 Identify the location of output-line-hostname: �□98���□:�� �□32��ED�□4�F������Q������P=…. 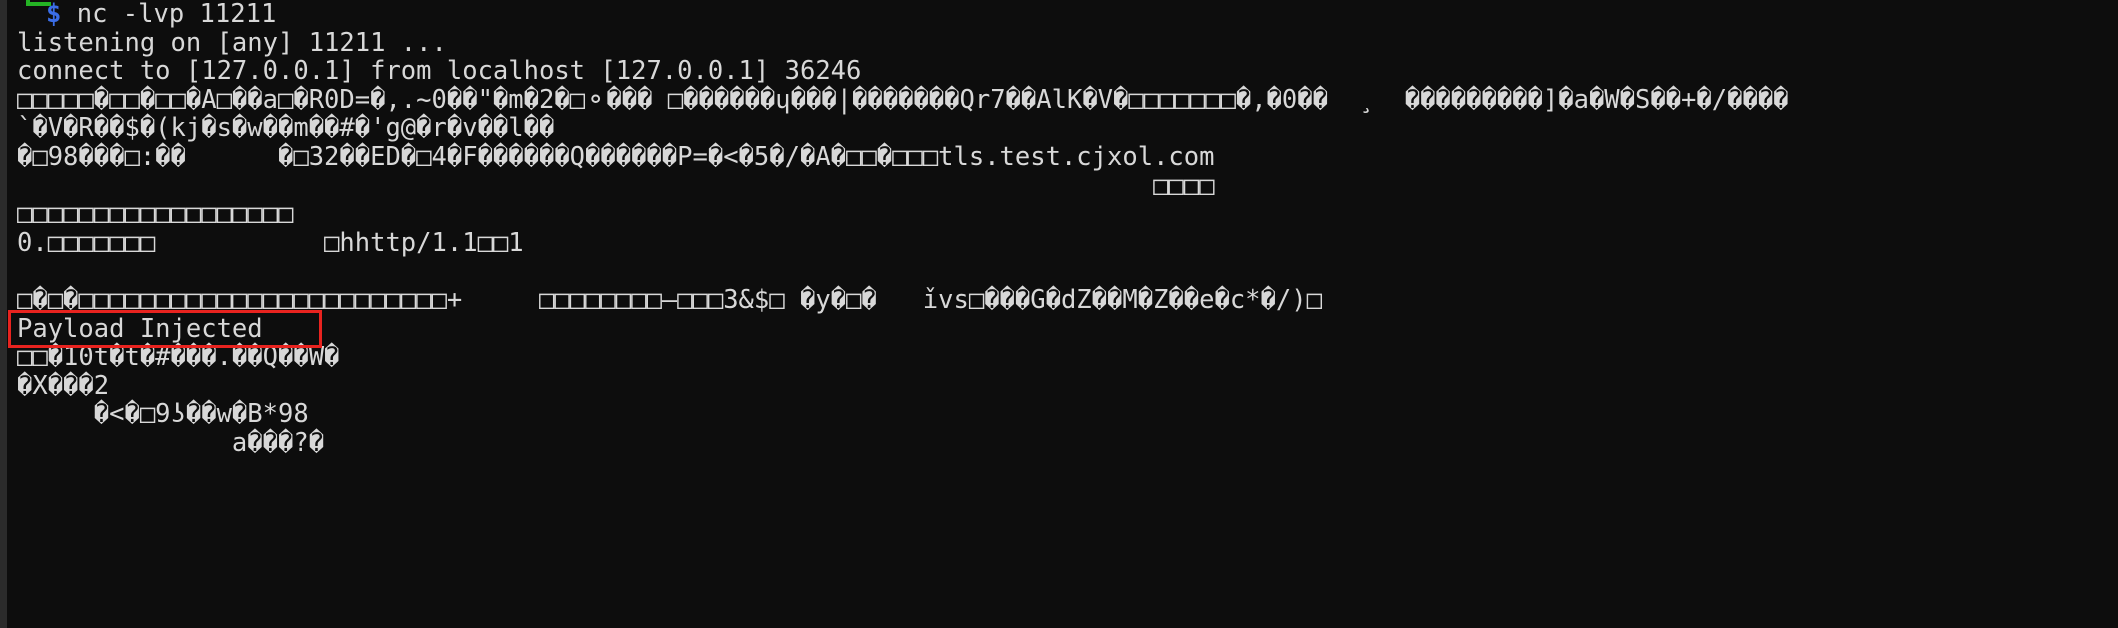
(616, 156).